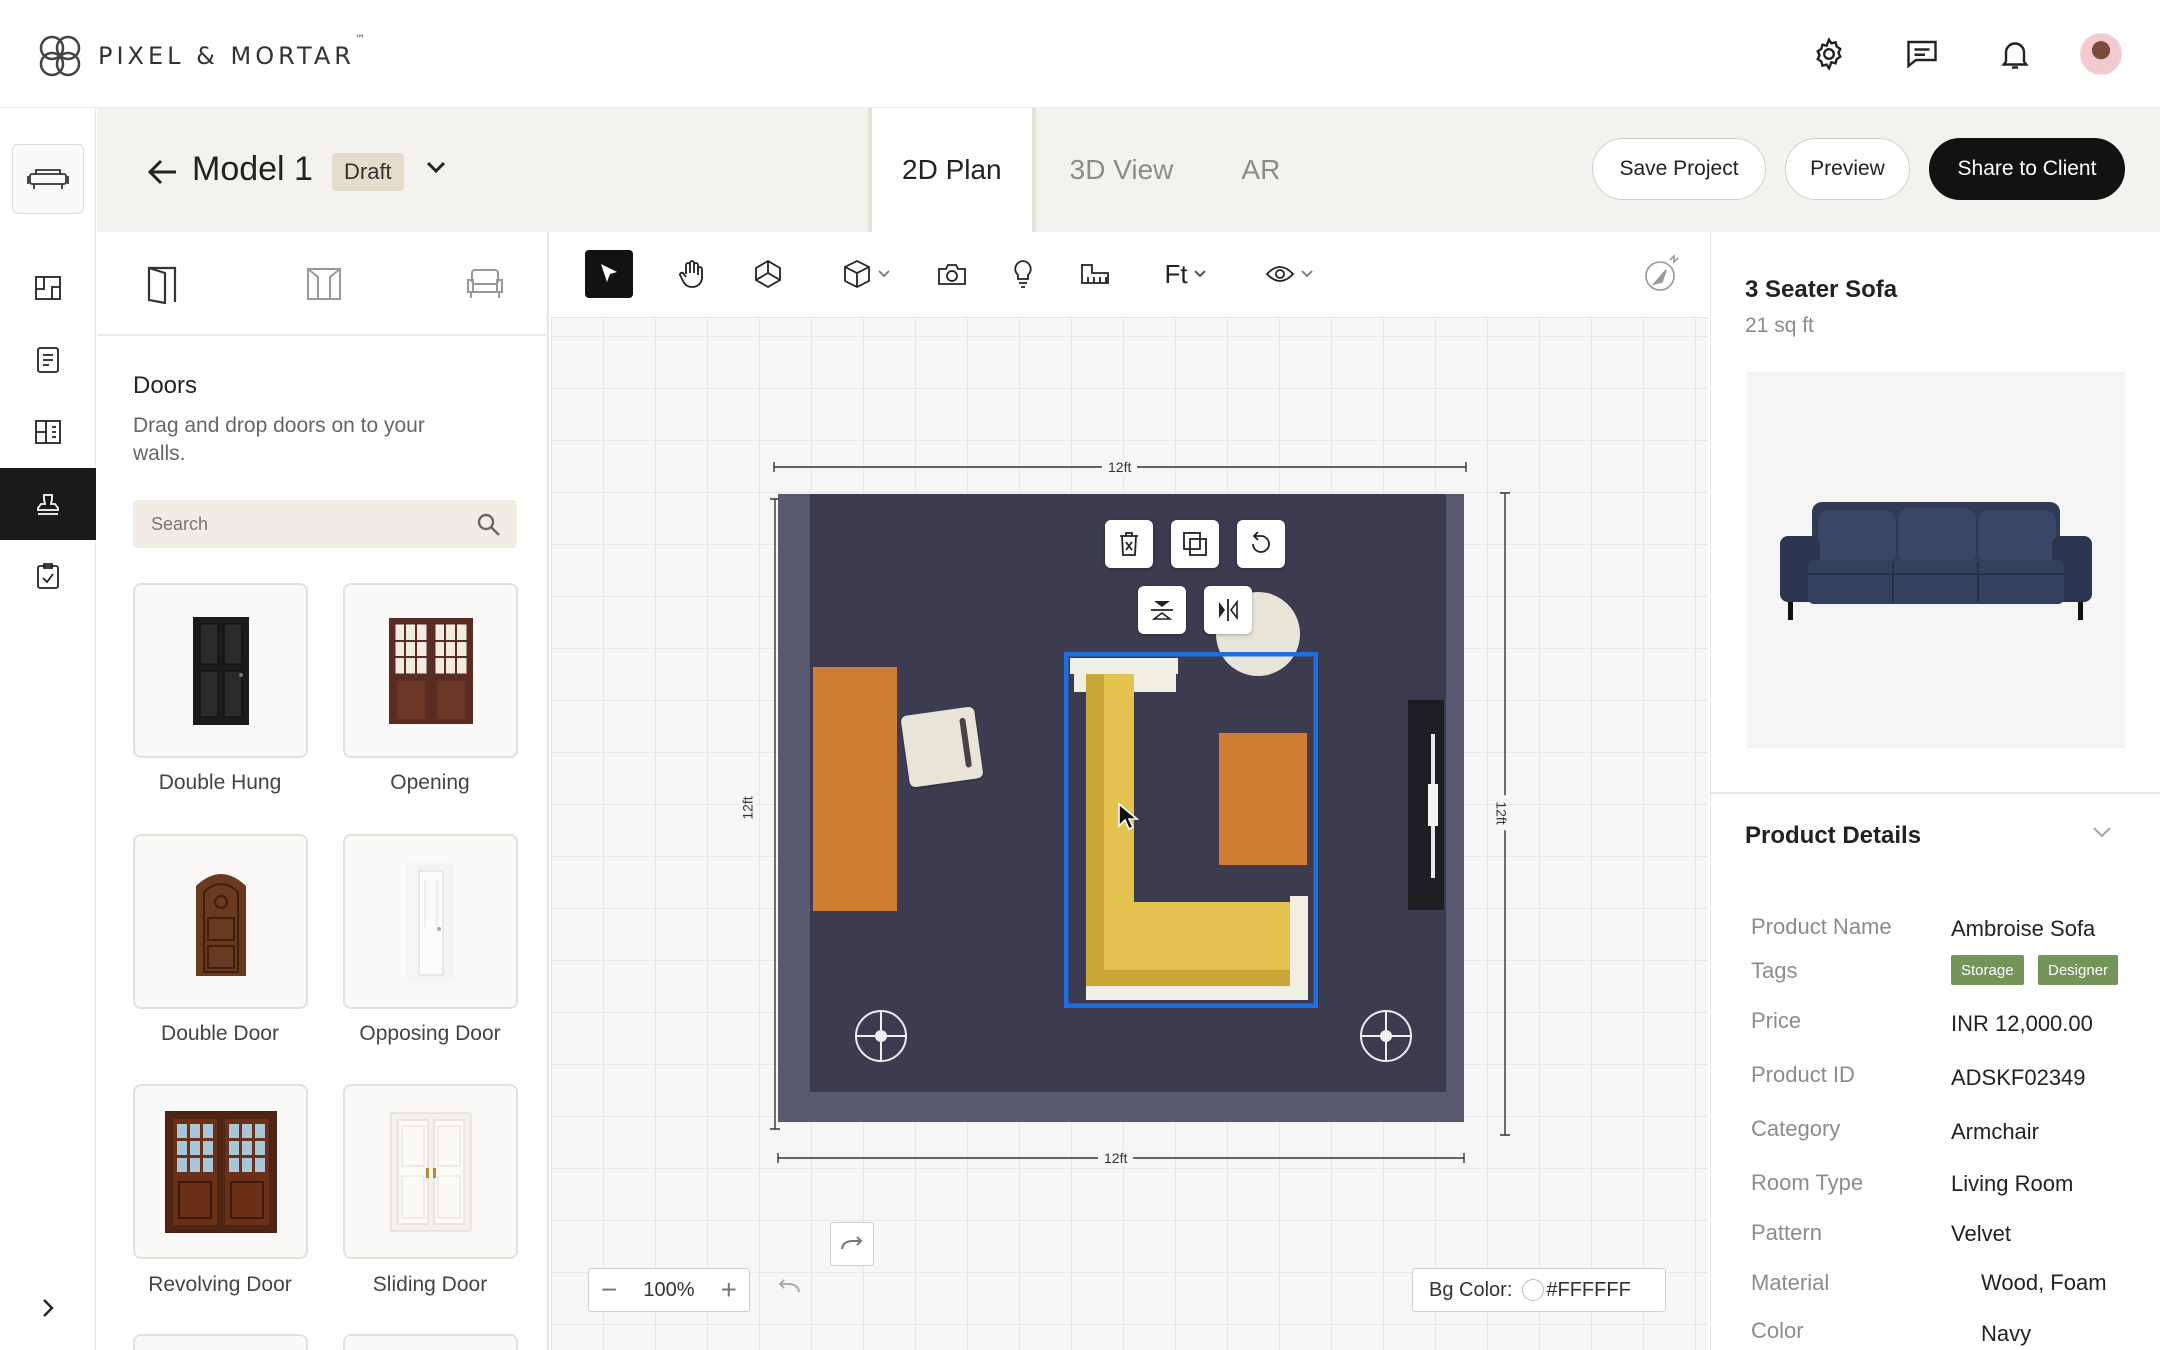 Image resolution: width=2160 pixels, height=1350 pixels. Describe the element at coordinates (1260, 170) in the screenshot. I see `tab-ar: AR` at that location.